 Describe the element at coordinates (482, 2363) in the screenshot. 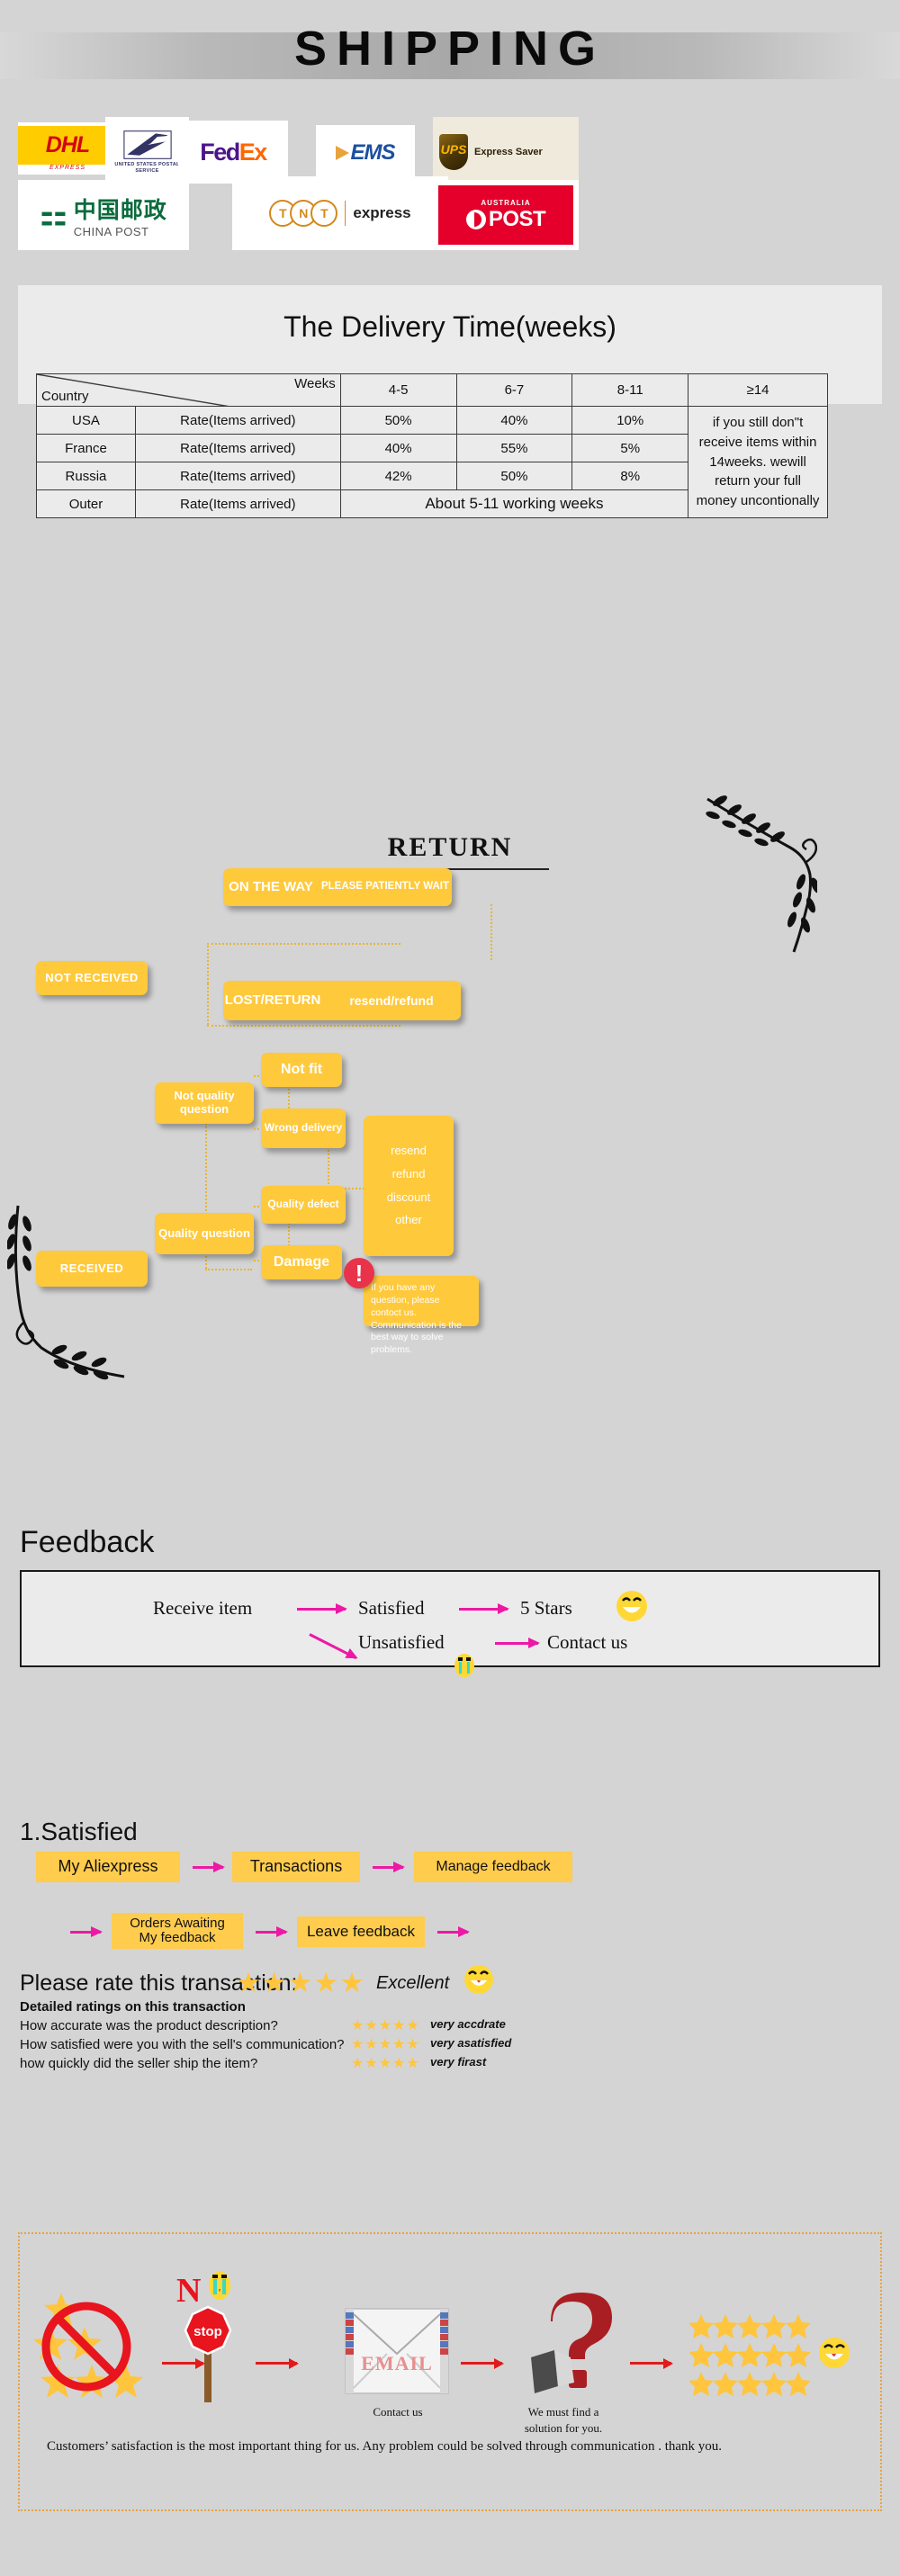

I see `arrow-email-to-question` at that location.